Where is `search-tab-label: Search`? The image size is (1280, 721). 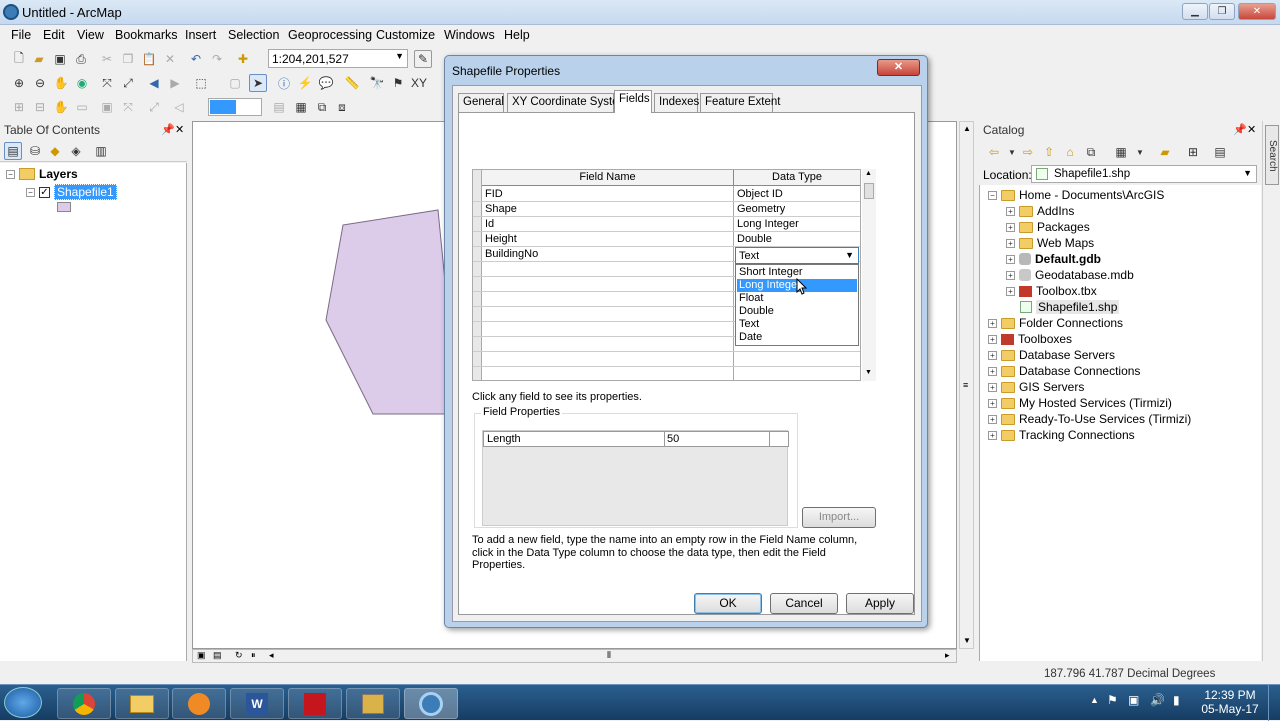 search-tab-label: Search is located at coordinates (1272, 155).